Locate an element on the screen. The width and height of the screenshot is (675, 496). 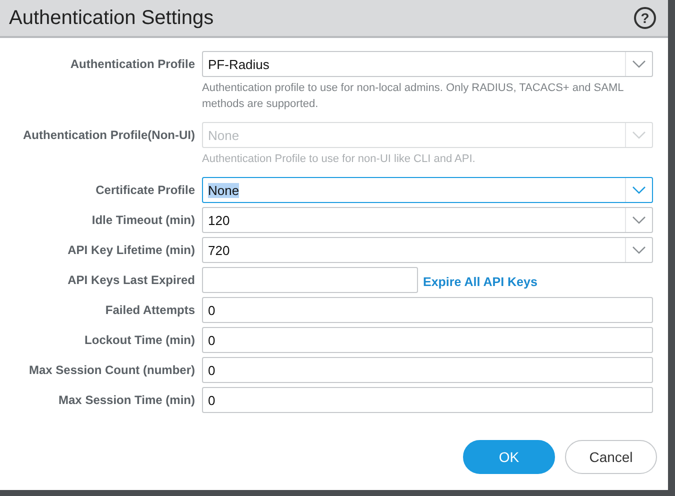
field-hint: Authentication profile to use for non-local admins. Only RADIUS, TACACS+ and SAML methods are supported. is located at coordinates (413, 96).